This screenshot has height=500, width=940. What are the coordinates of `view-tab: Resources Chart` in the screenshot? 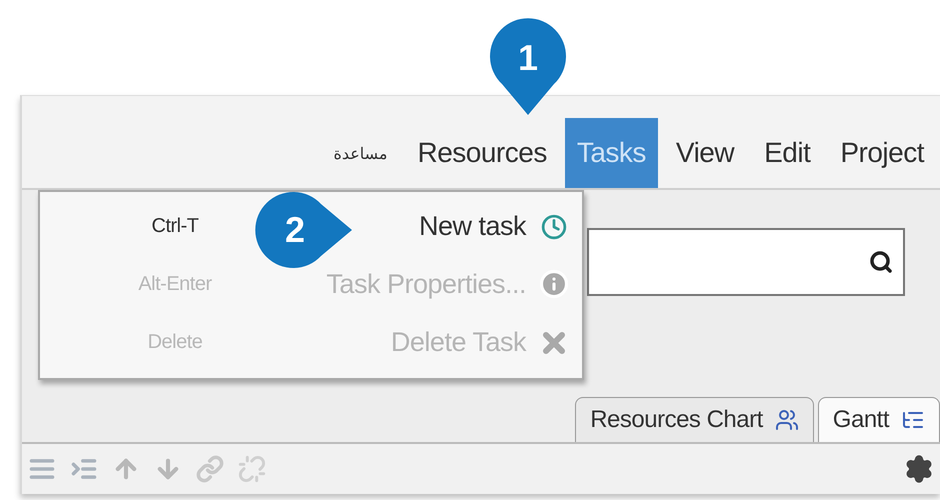 It's located at (694, 419).